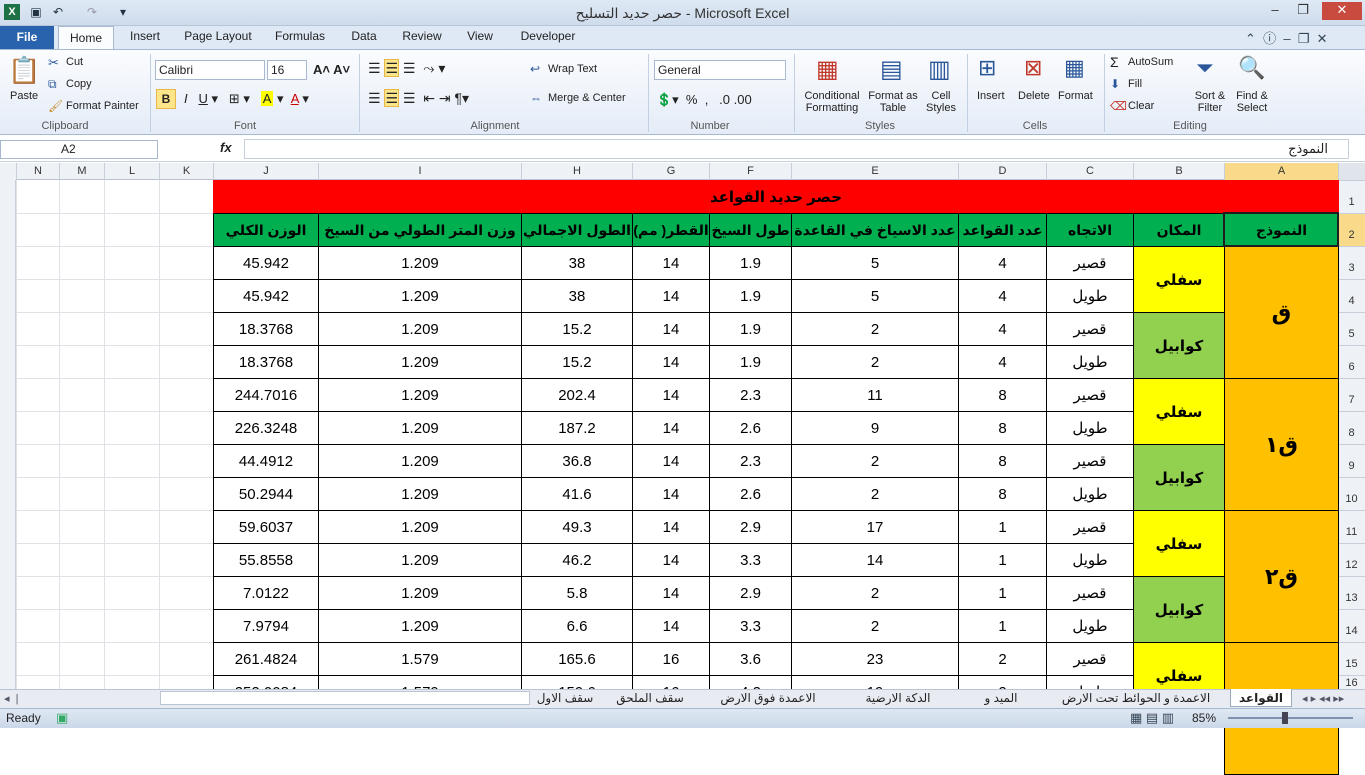  I want to click on tab-formulas: Formulas, so click(300, 36).